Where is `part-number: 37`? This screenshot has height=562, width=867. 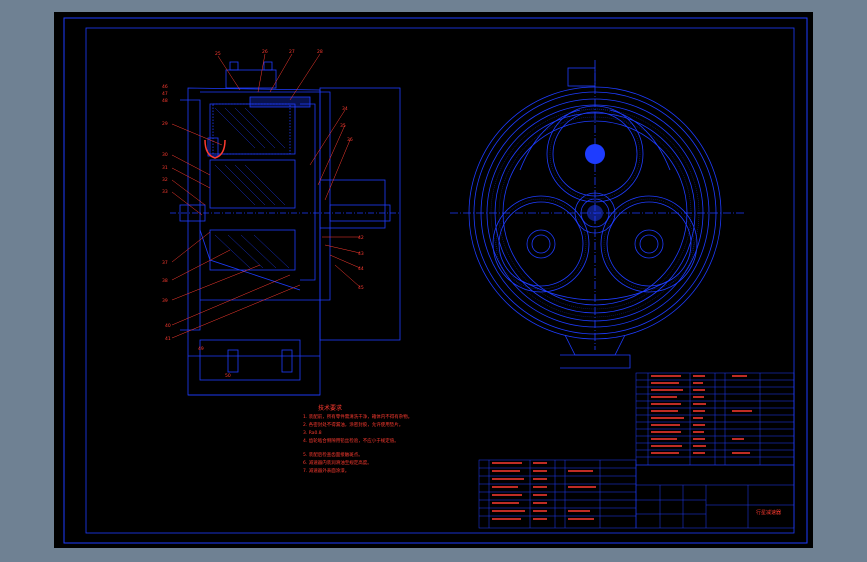 part-number: 37 is located at coordinates (165, 263).